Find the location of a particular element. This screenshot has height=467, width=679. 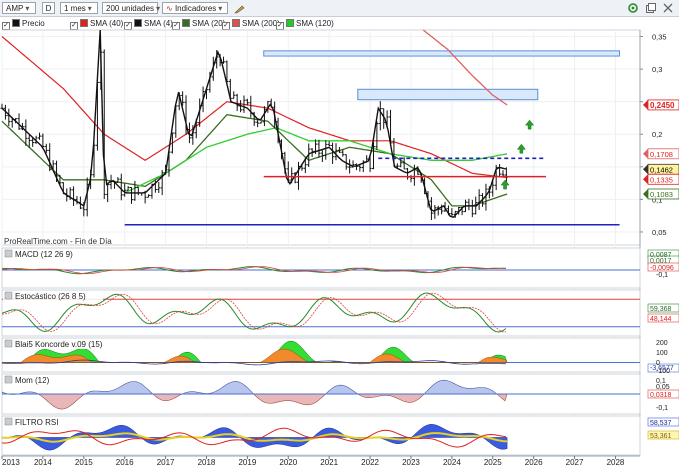

x-tick-label: 2014 is located at coordinates (43, 462).